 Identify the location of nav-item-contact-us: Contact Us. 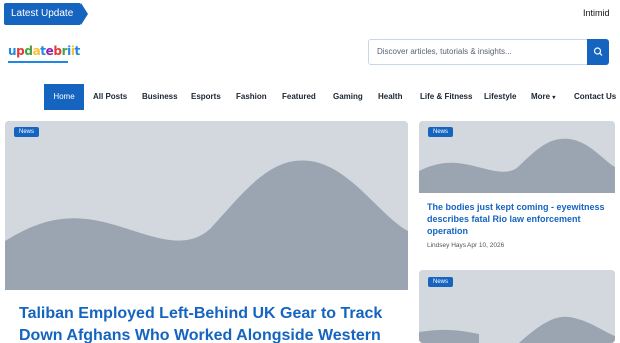
(595, 97).